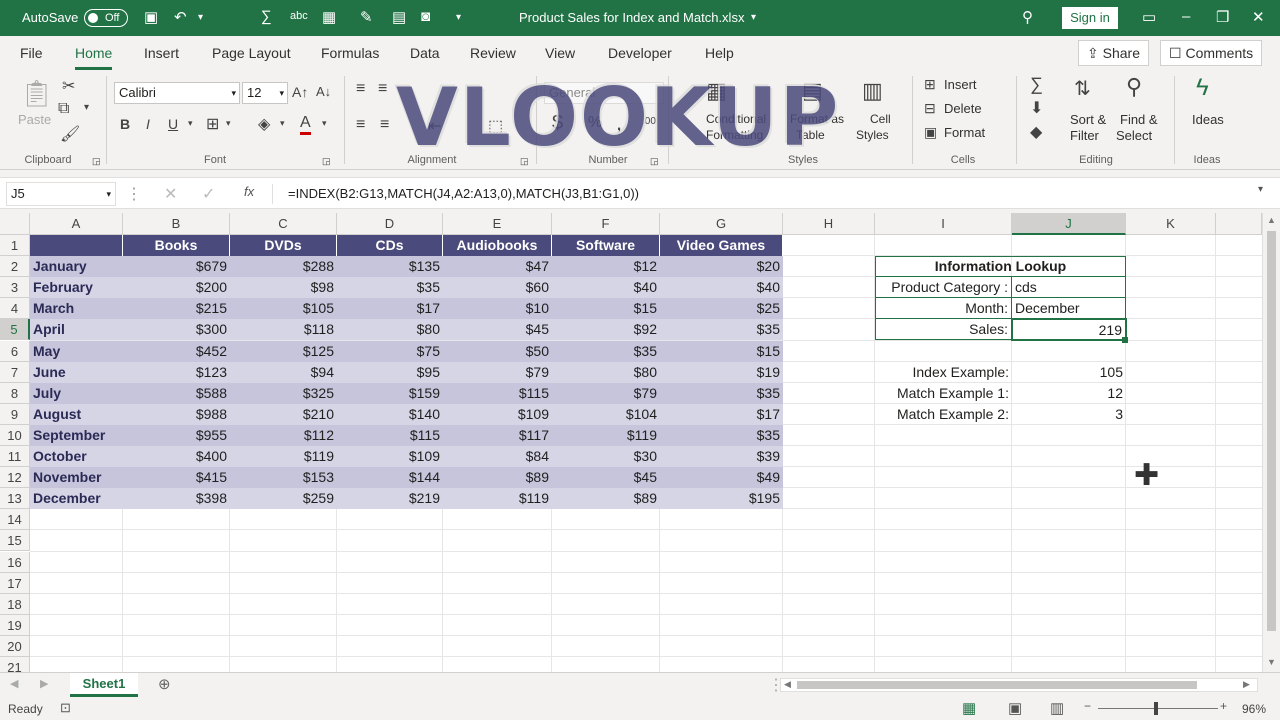  Describe the element at coordinates (1208, 119) in the screenshot. I see `ideas-label: Ideas` at that location.